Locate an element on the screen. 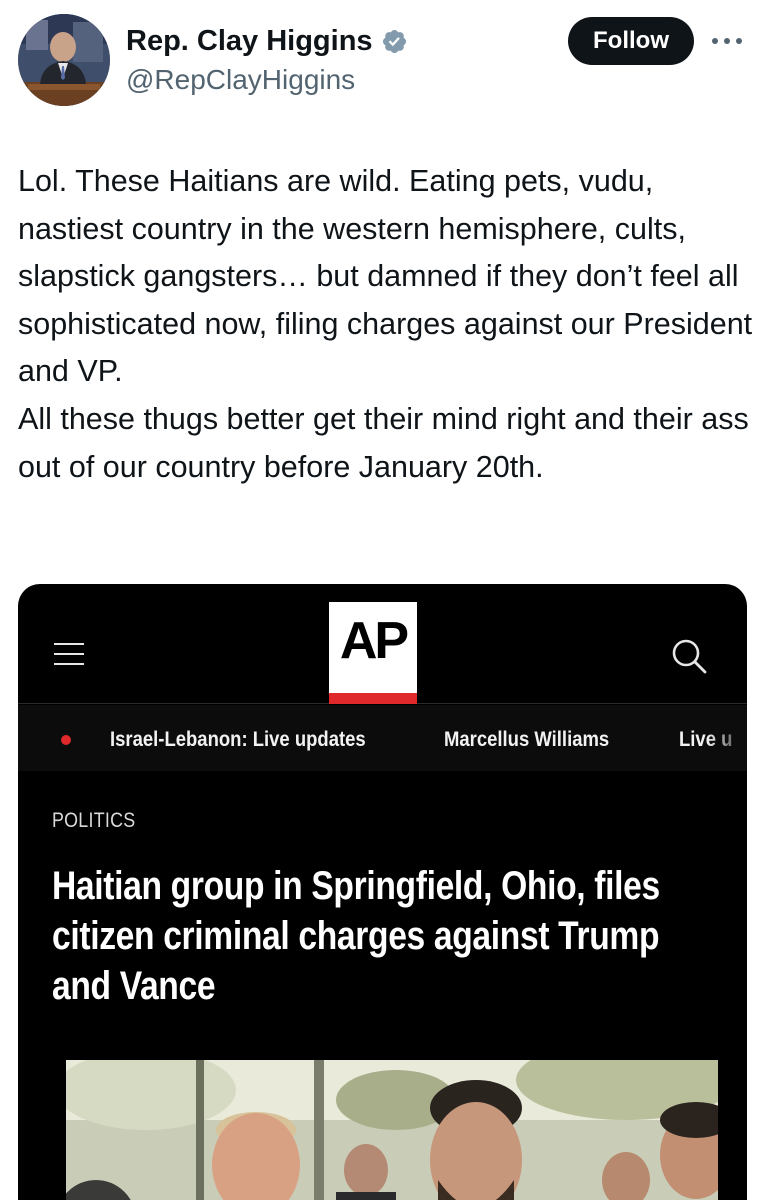 This screenshot has height=1200, width=764. ap-logo-text: AP is located at coordinates (374, 641).